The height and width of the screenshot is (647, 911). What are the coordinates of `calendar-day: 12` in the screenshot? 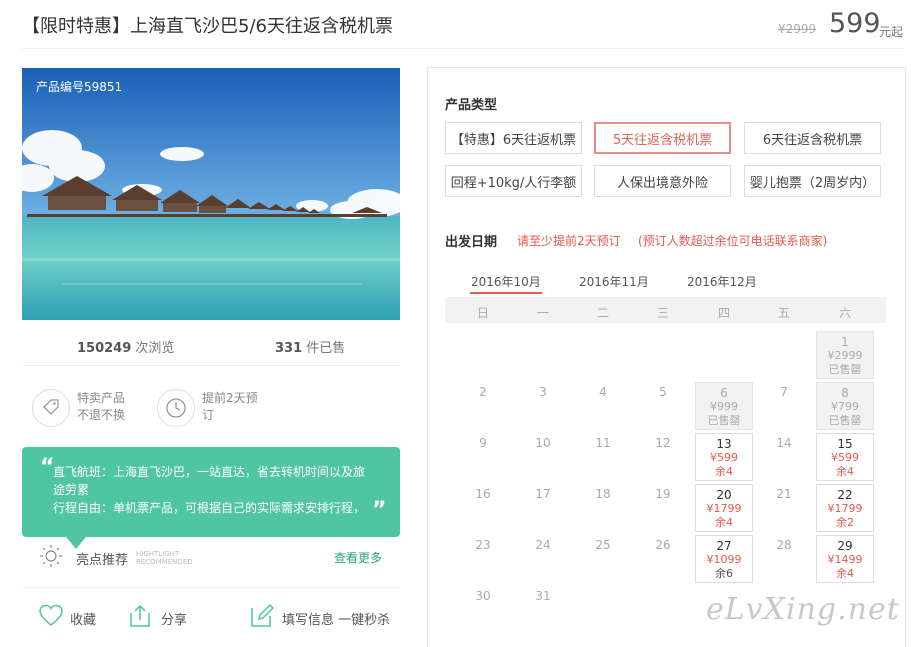 It's located at (663, 443).